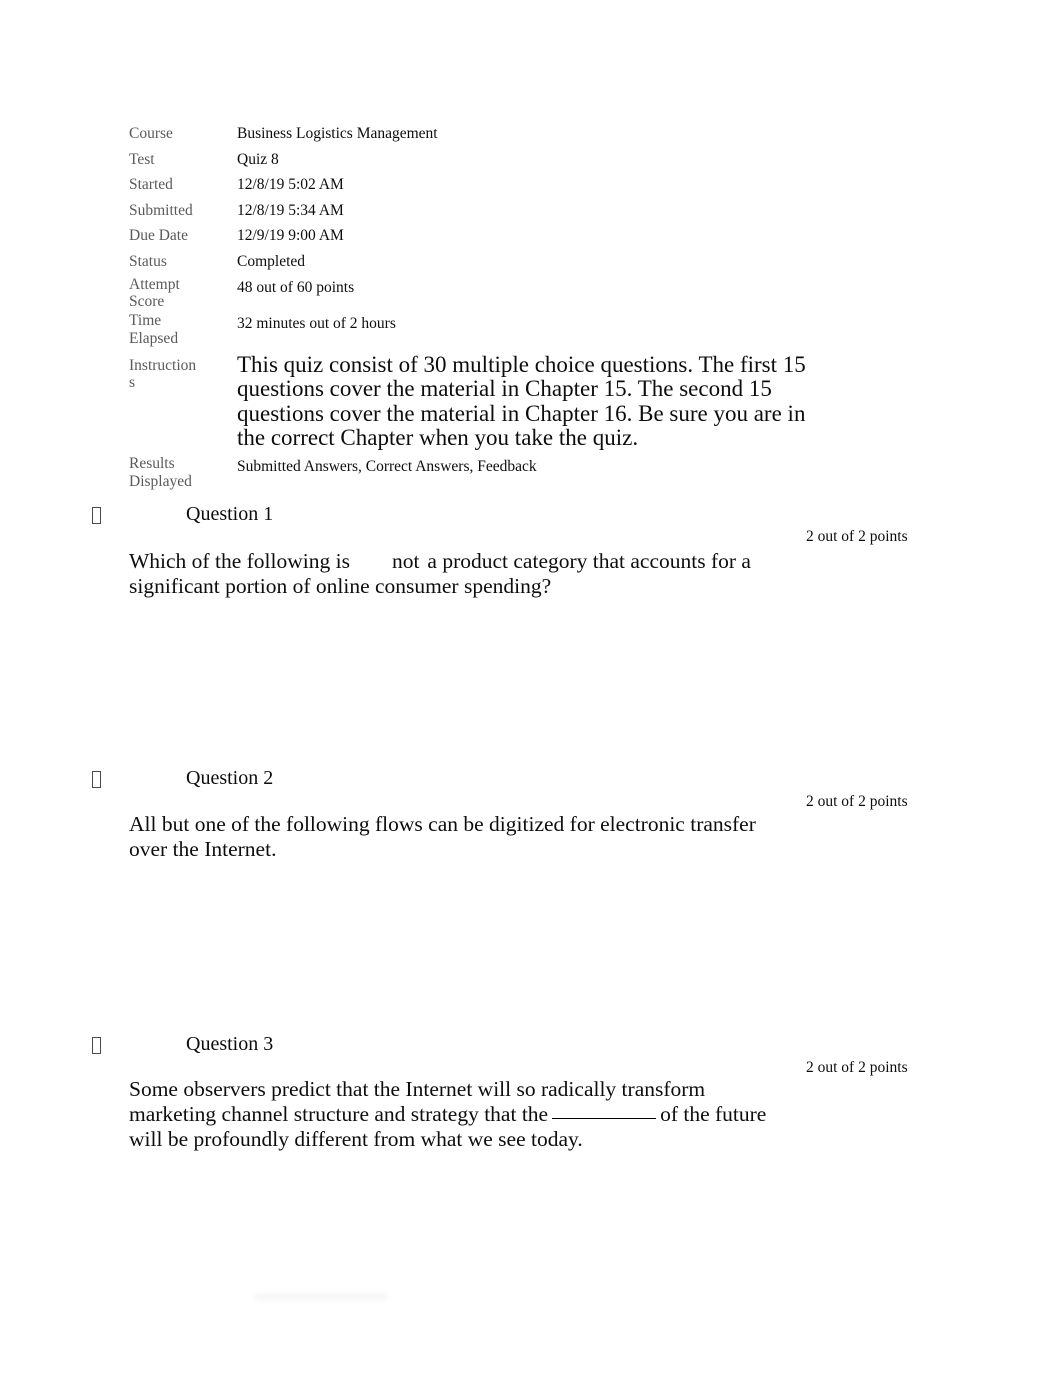  What do you see at coordinates (479, 212) in the screenshot?
I see `meta-row-submitted: Submitted 12/8/19 5:34 AM` at bounding box center [479, 212].